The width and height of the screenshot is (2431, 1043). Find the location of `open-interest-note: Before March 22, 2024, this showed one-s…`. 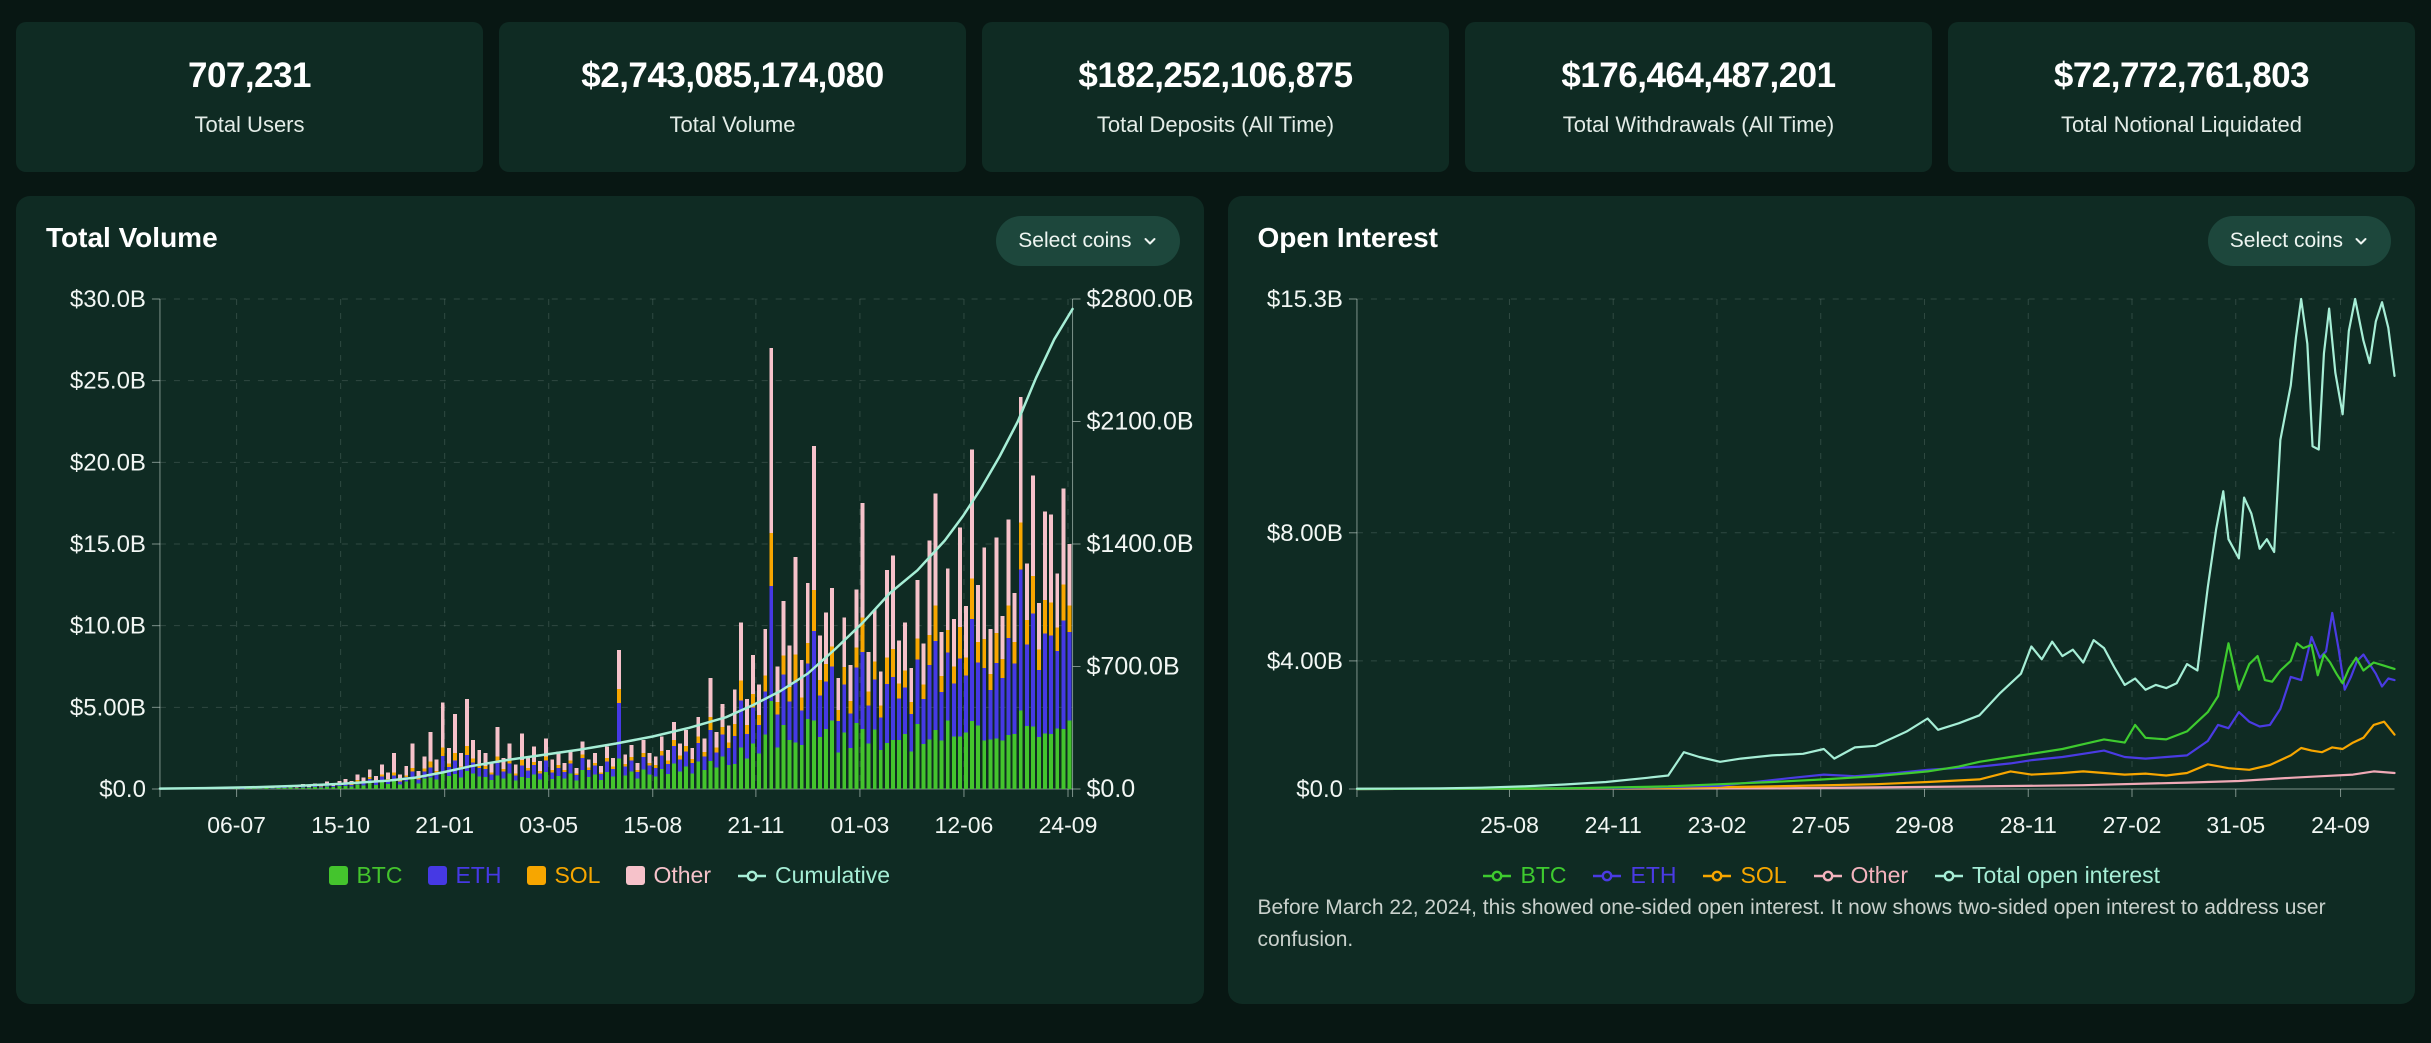

open-interest-note: Before March 22, 2024, this showed one-s… is located at coordinates (1802, 924).